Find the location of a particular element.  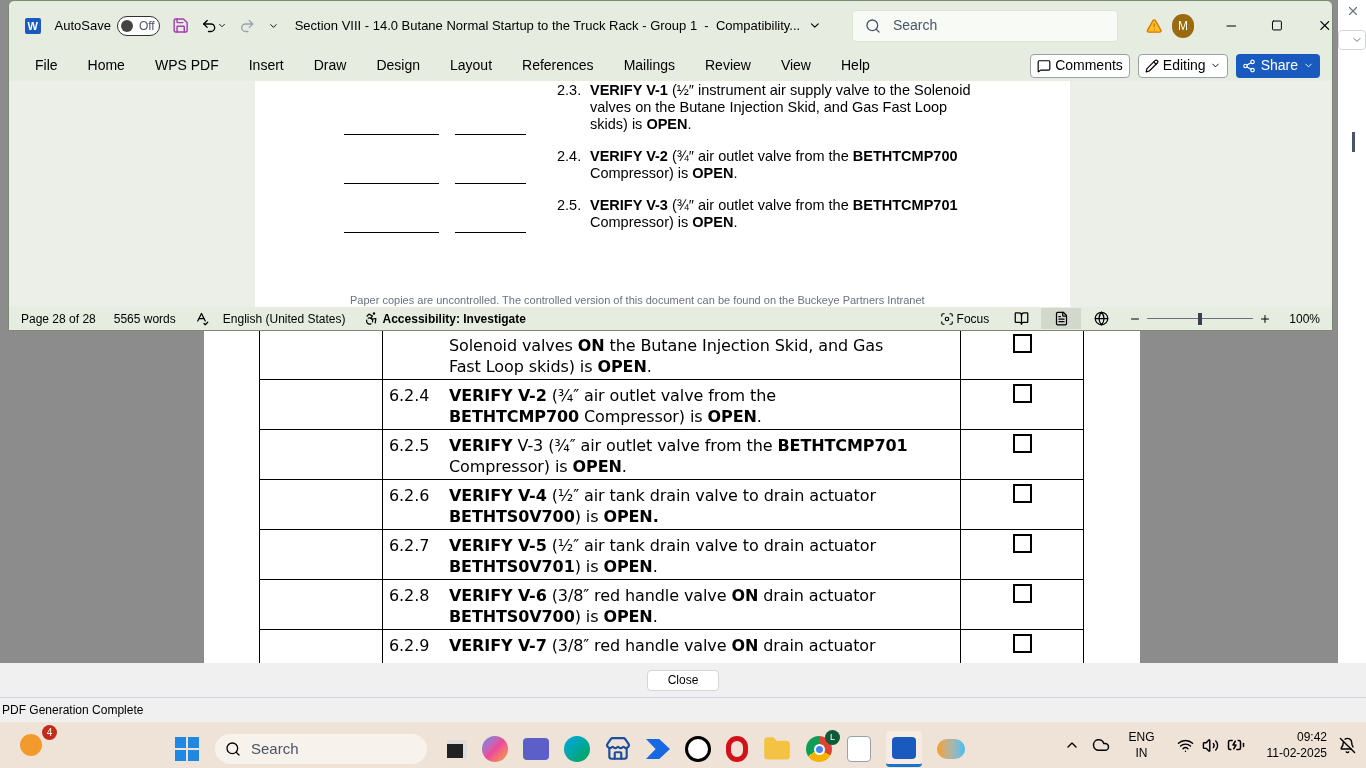

ribbon-tab: View is located at coordinates (795, 66).